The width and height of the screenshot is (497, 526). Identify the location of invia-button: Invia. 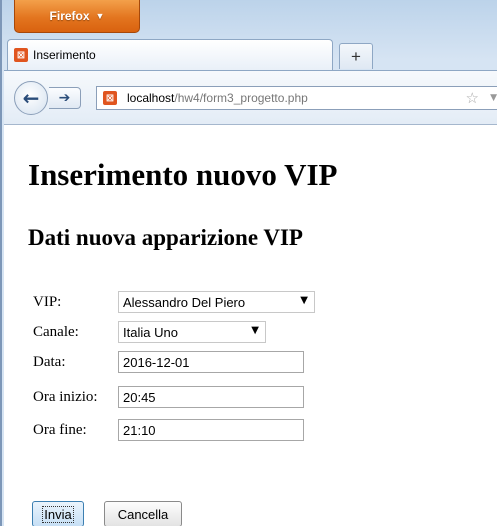
(58, 513).